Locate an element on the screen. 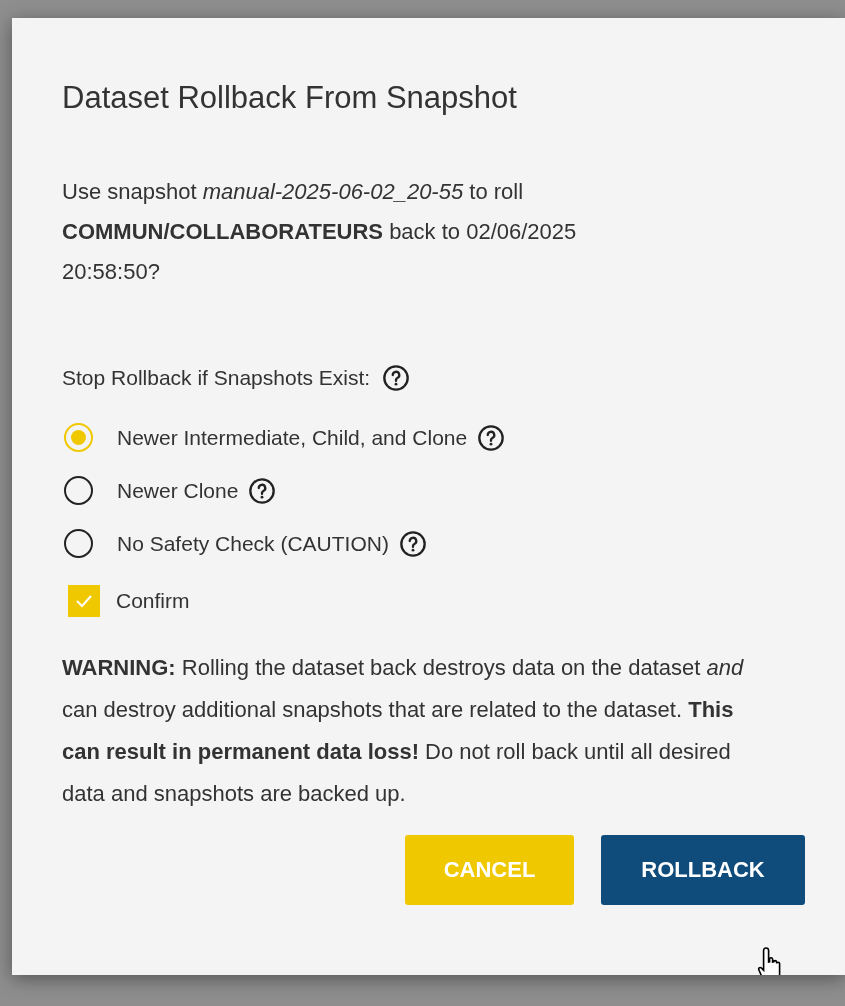 This screenshot has width=845, height=1006. stop-rollback-label: Stop Rollback if Snapshots Exist: is located at coordinates (216, 378).